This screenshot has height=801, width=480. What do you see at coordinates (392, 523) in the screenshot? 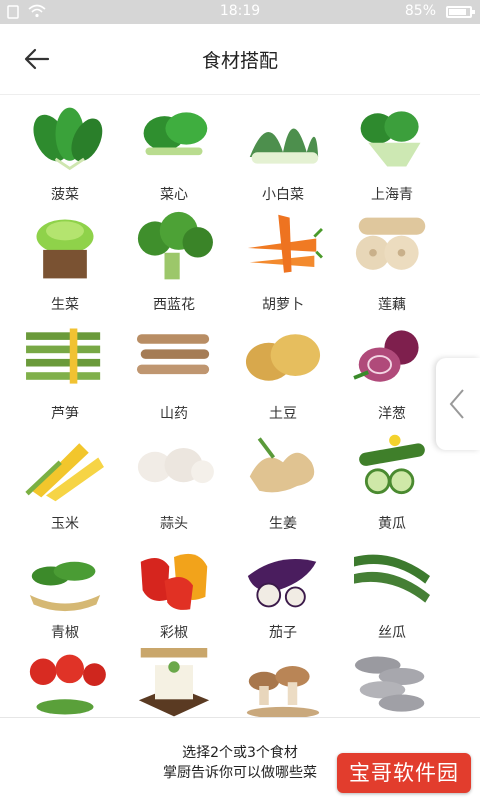
I see `ingredient-label: 黄瓜` at bounding box center [392, 523].